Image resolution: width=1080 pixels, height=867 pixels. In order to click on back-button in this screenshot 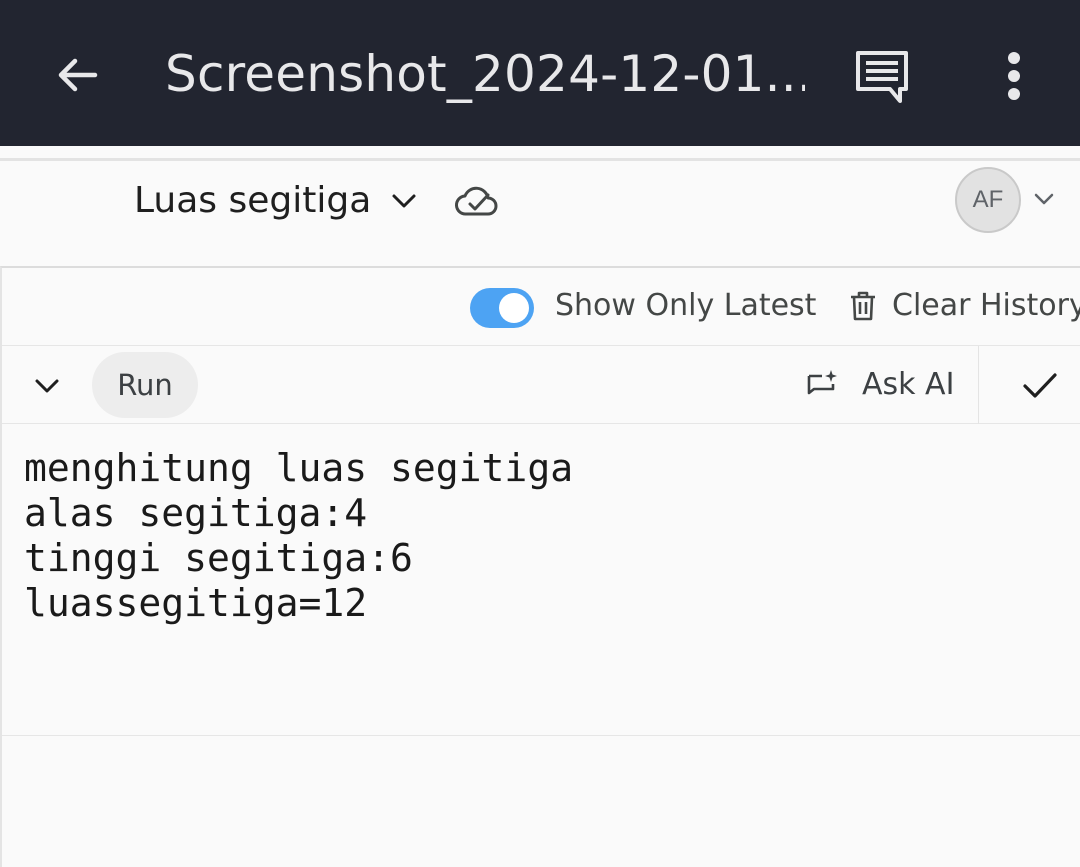, I will do `click(77, 75)`.